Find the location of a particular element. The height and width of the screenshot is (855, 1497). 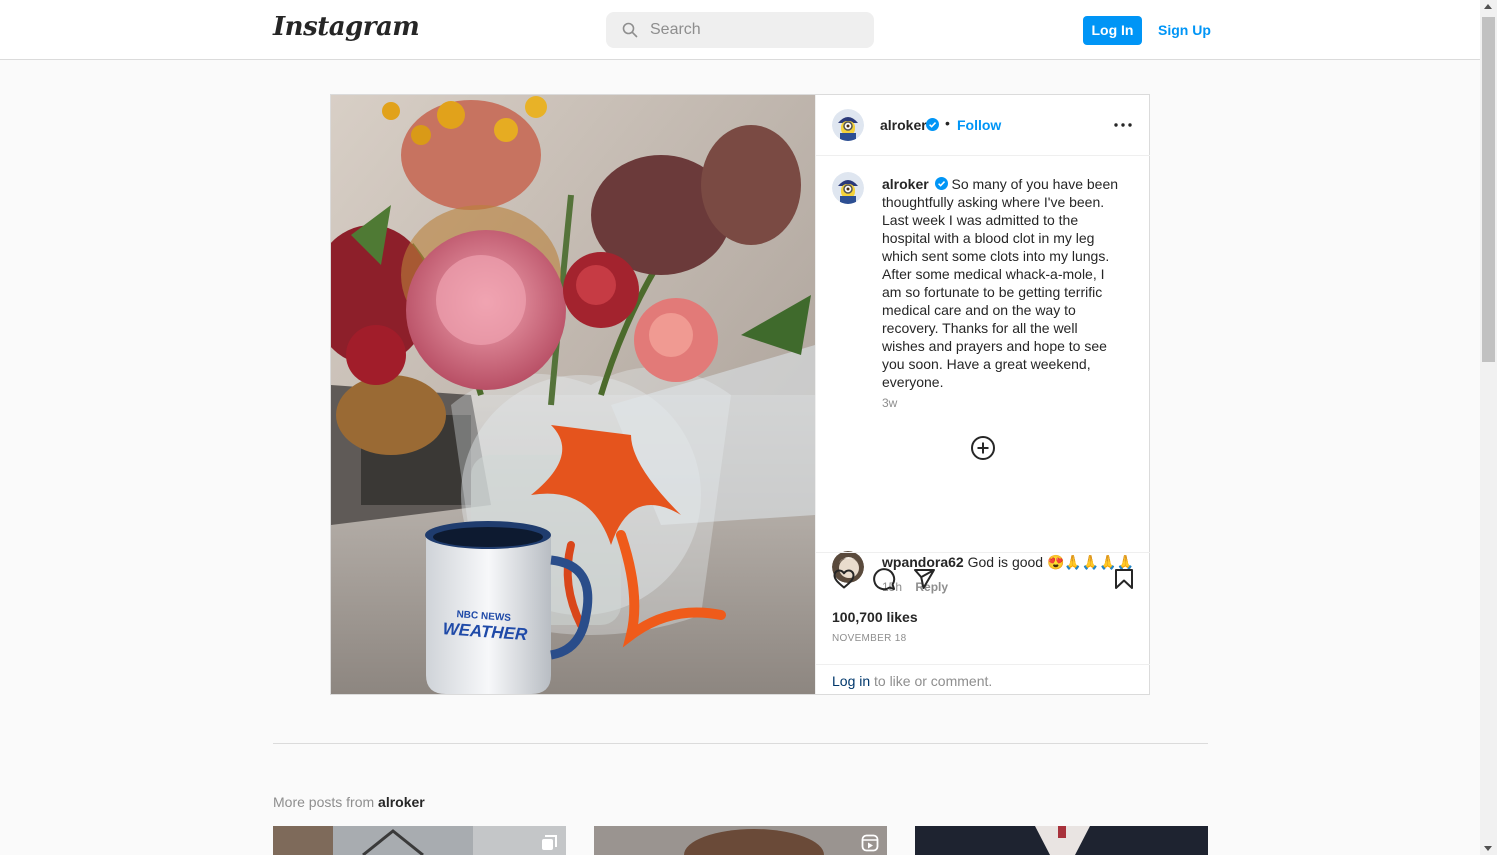

caption-avatar is located at coordinates (848, 188).